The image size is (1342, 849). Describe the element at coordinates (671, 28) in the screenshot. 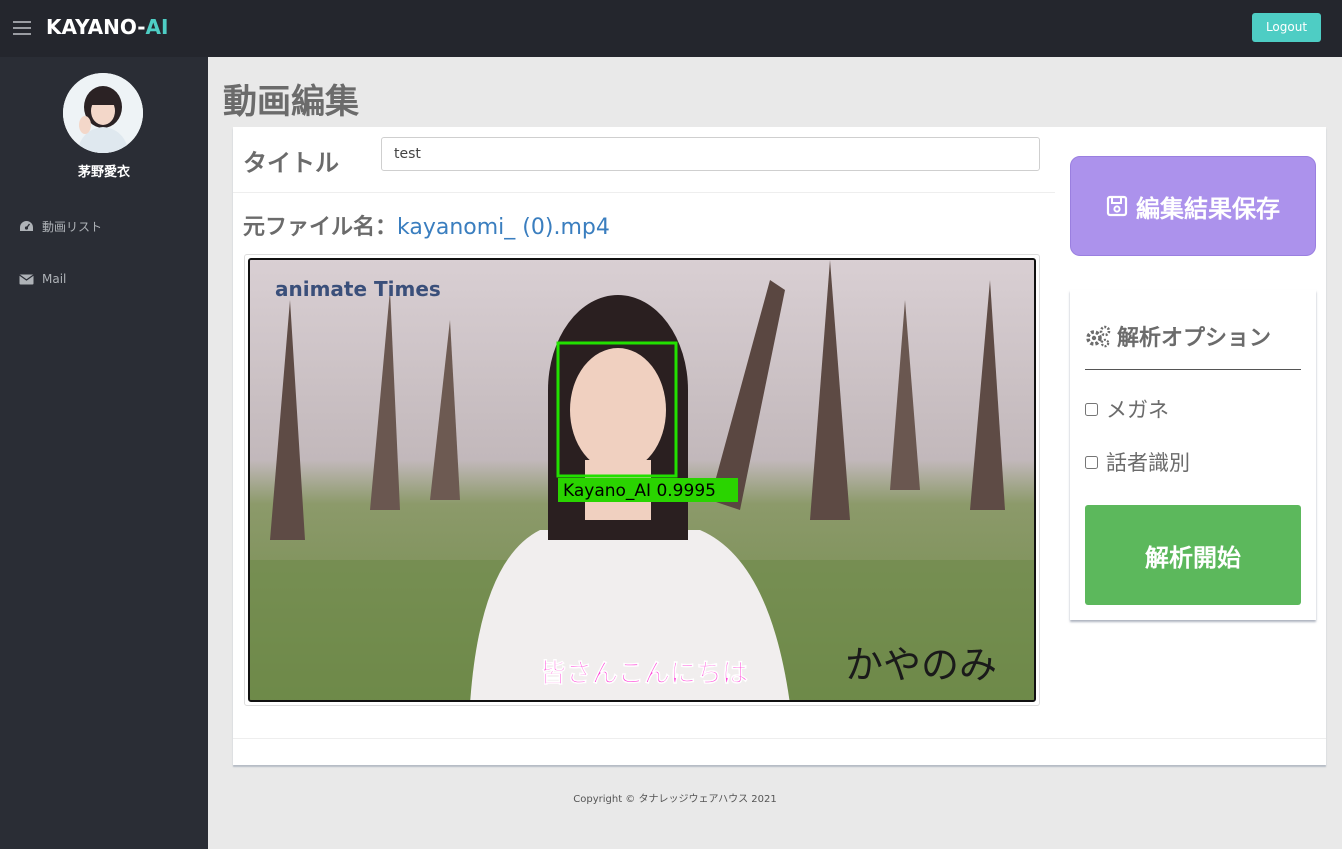

I see `top-navbar: KAYANO-AI Logout` at that location.